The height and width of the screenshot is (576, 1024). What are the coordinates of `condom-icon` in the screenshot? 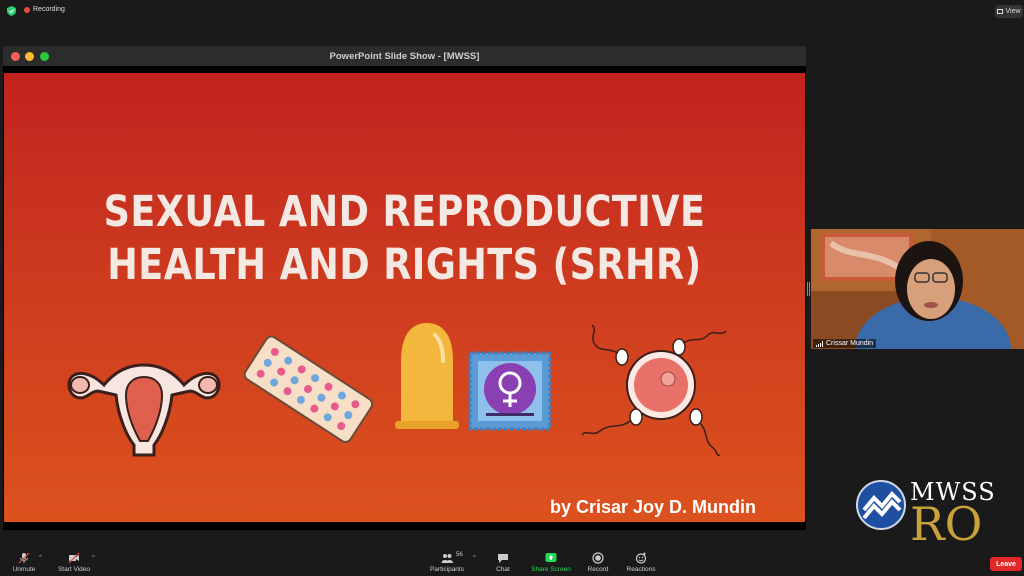 It's located at (427, 376).